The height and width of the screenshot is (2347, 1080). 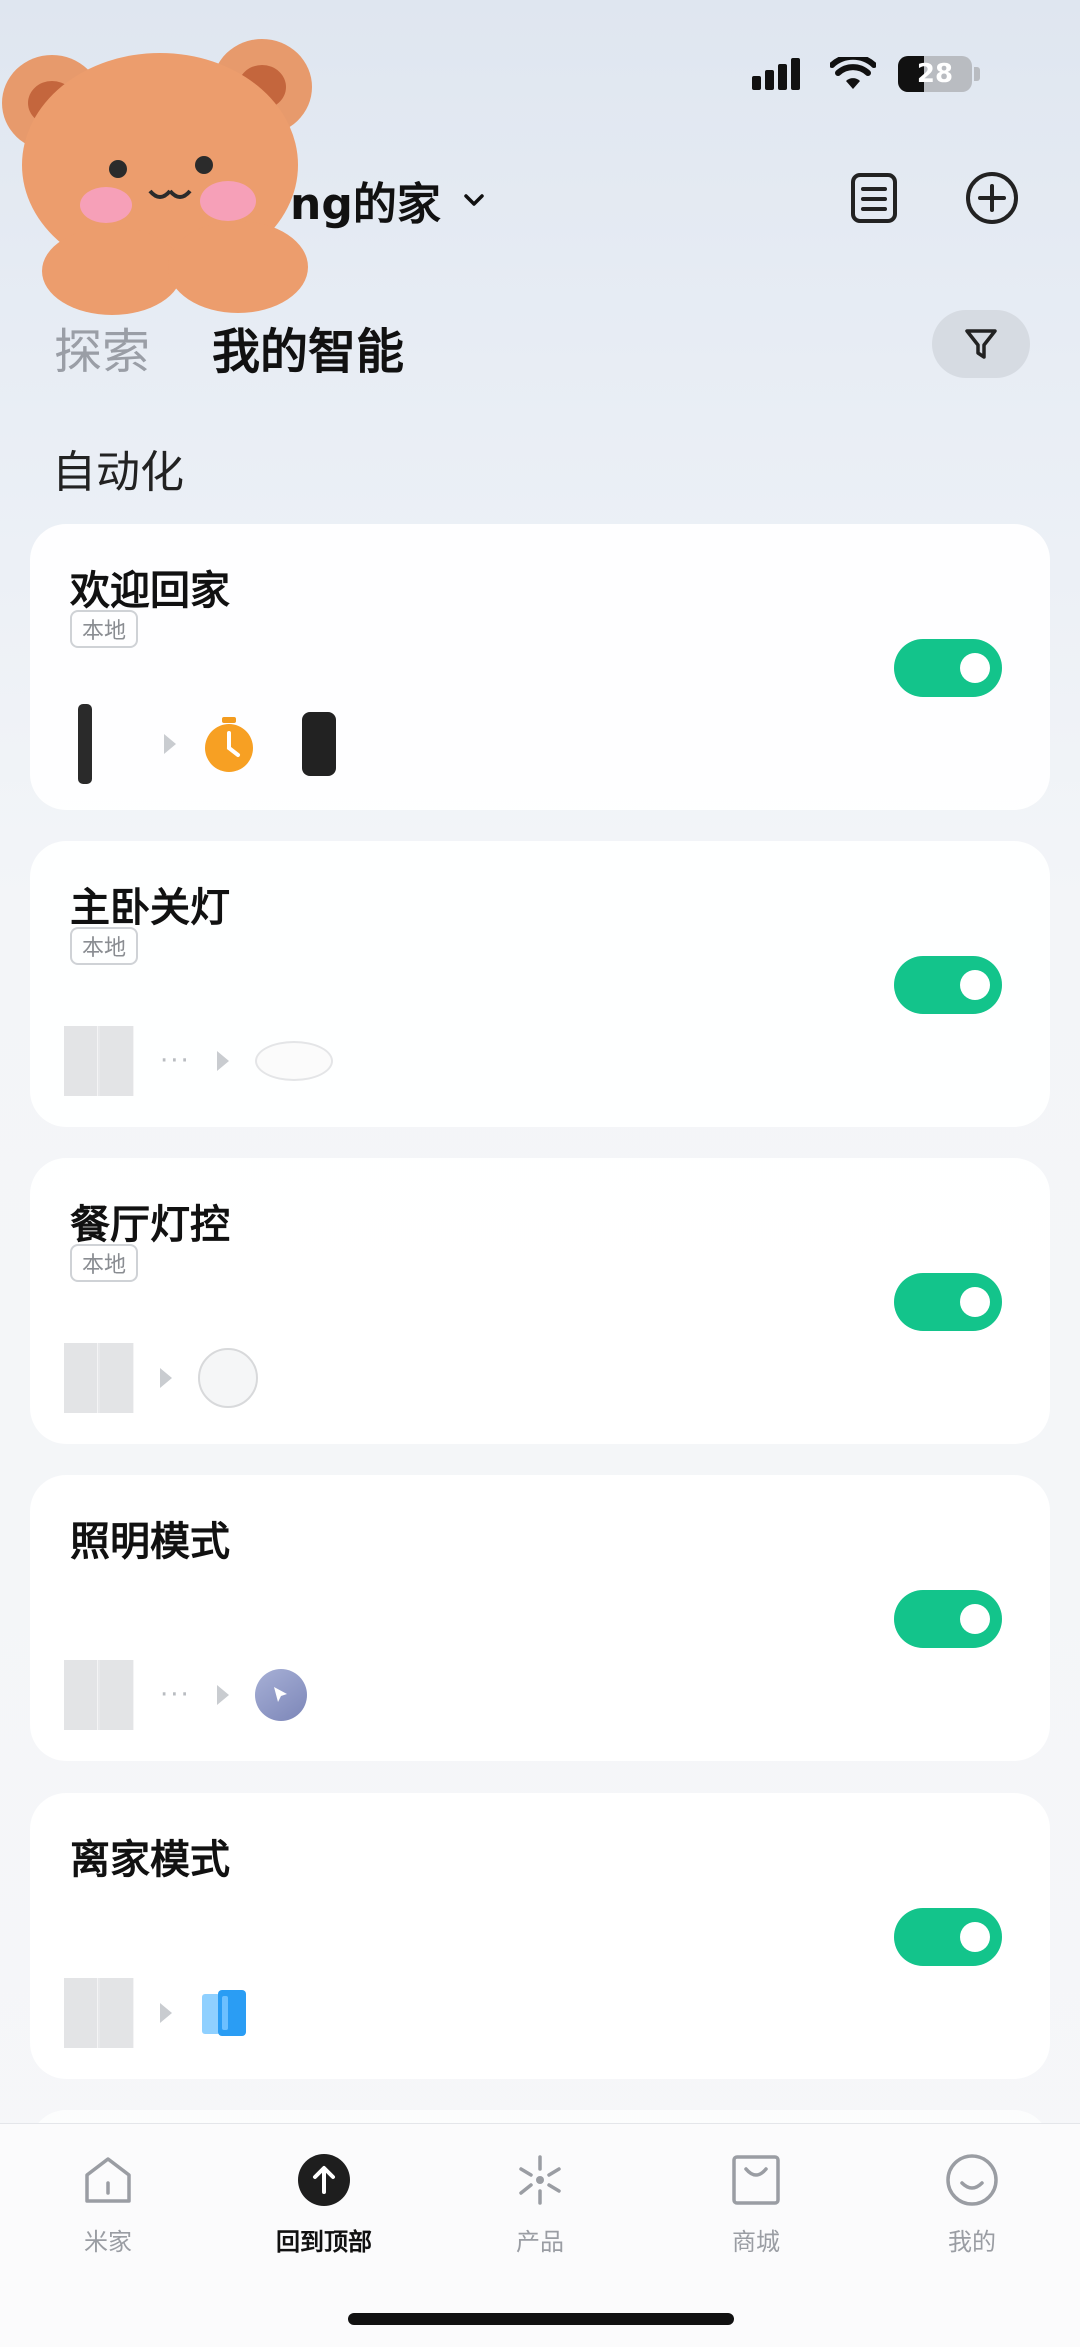 What do you see at coordinates (540, 2242) in the screenshot?
I see `nav-label: 产品` at bounding box center [540, 2242].